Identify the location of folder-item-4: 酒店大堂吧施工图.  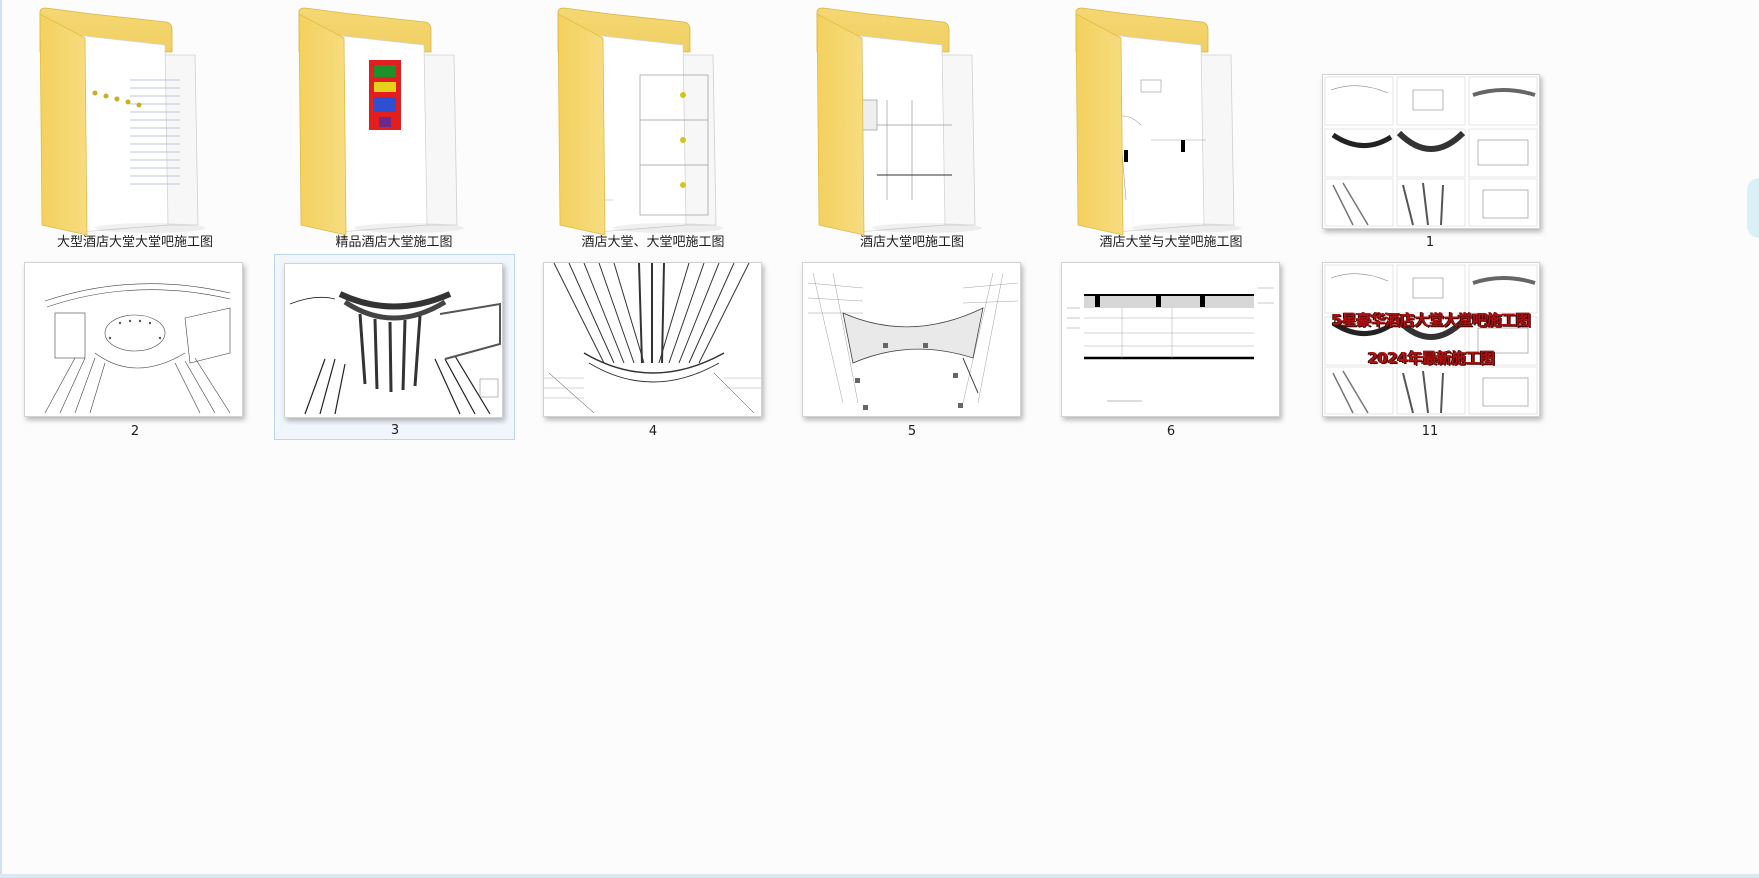
(912, 125).